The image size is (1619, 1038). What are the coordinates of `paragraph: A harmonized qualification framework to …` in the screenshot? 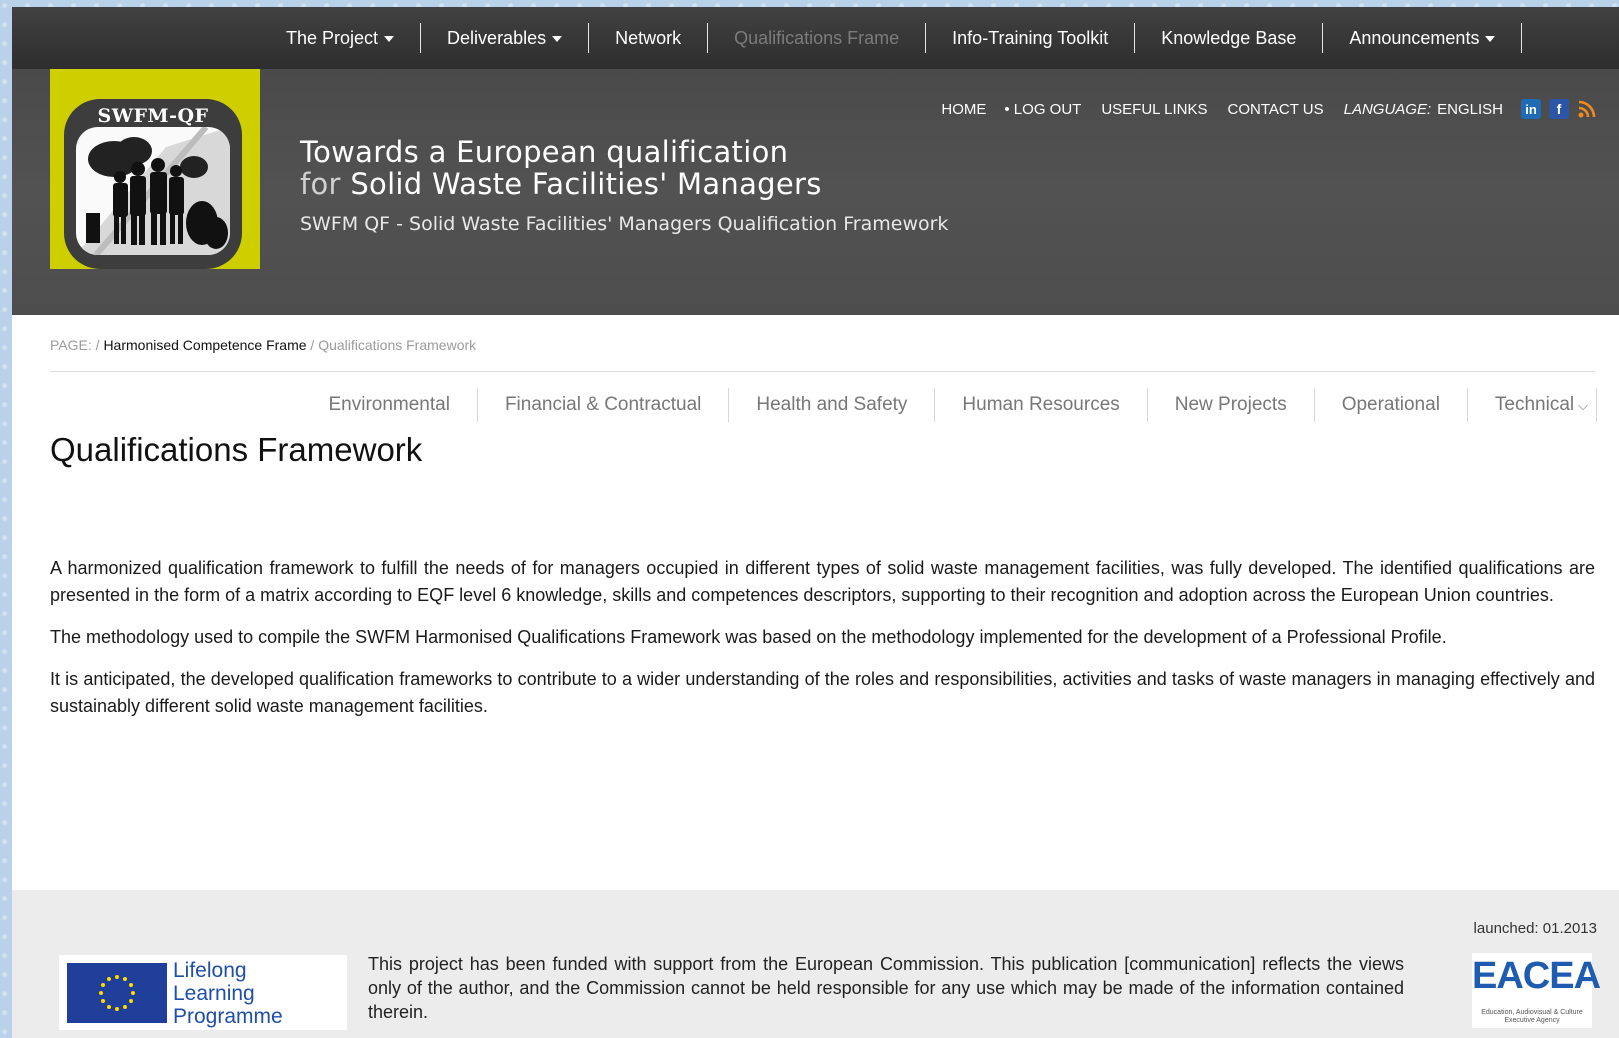 It's located at (822, 581).